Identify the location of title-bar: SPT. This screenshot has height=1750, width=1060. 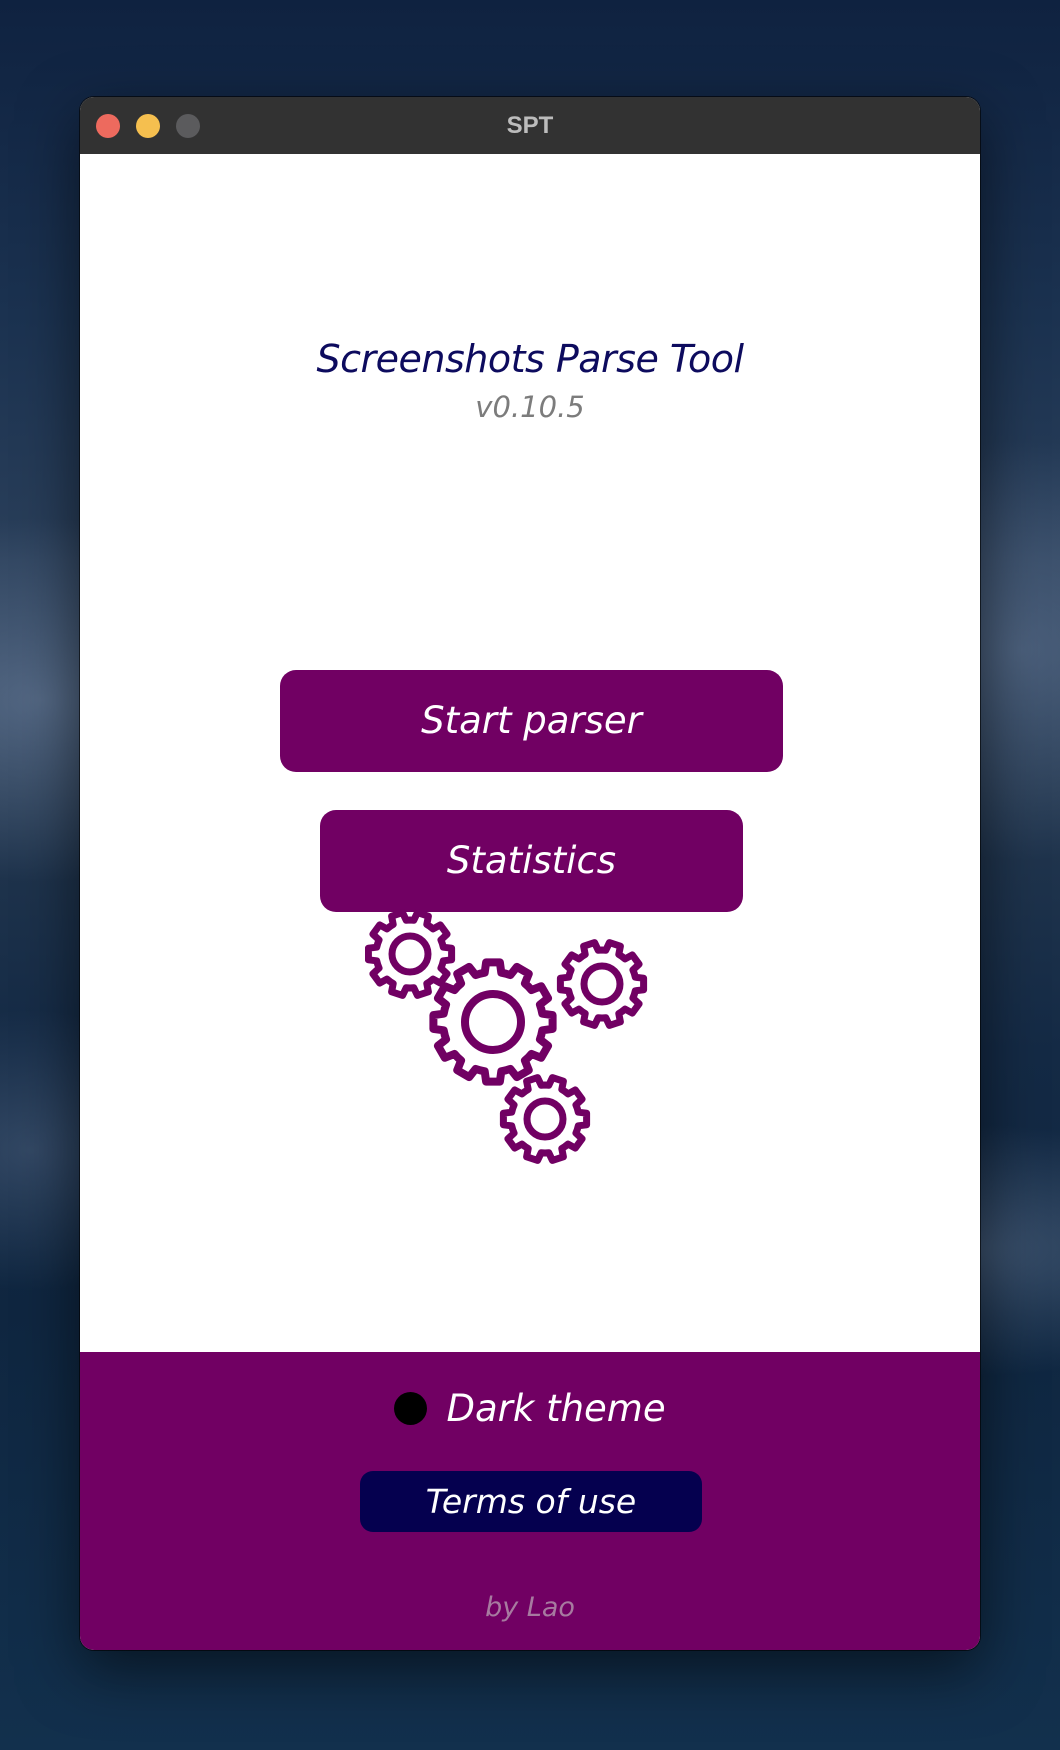
(530, 126).